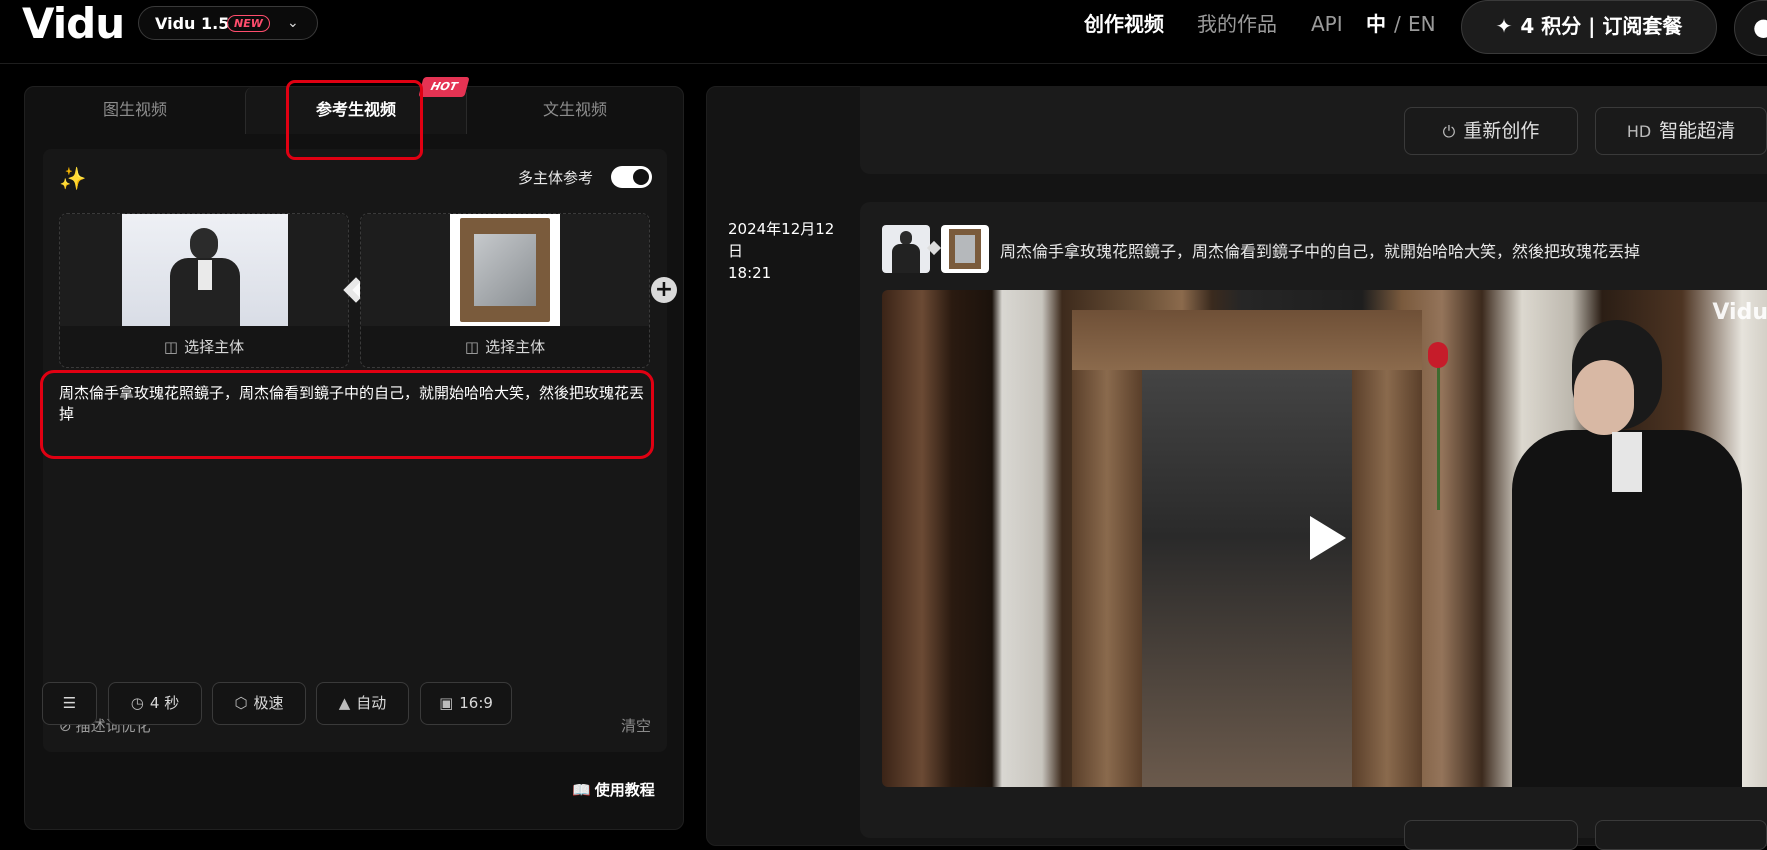 This screenshot has width=1767, height=850. What do you see at coordinates (73, 24) in the screenshot?
I see `vidu-logo: Vidu` at bounding box center [73, 24].